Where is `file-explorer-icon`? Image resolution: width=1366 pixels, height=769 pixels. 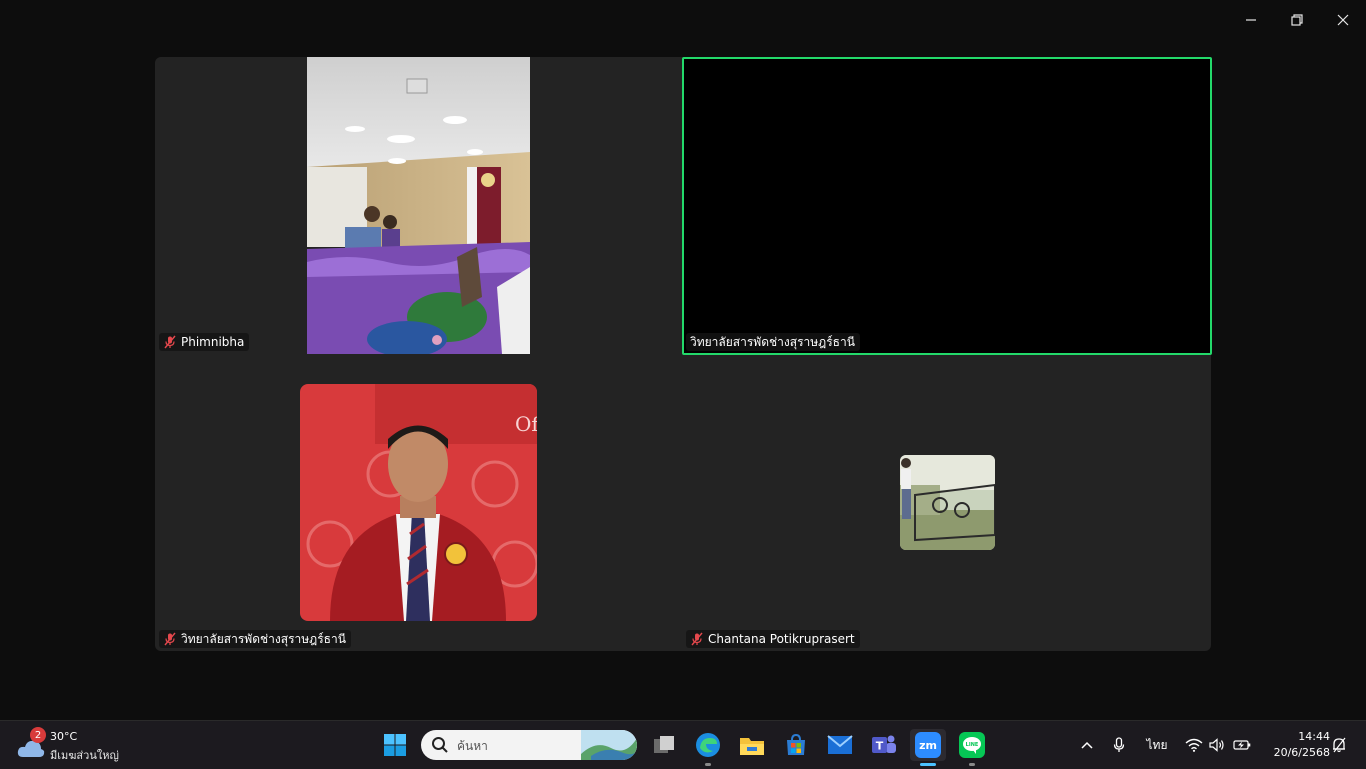 file-explorer-icon is located at coordinates (752, 746).